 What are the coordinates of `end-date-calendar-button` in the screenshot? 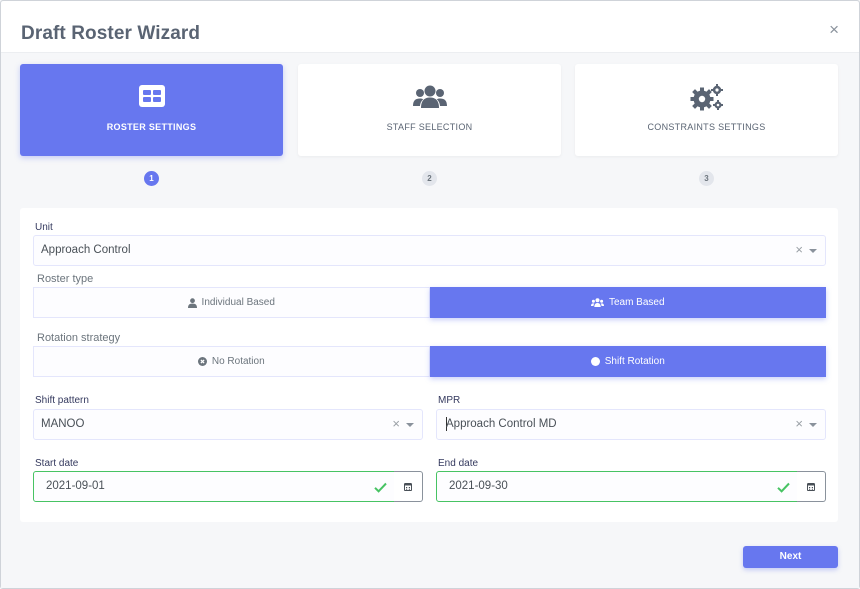 It's located at (811, 486).